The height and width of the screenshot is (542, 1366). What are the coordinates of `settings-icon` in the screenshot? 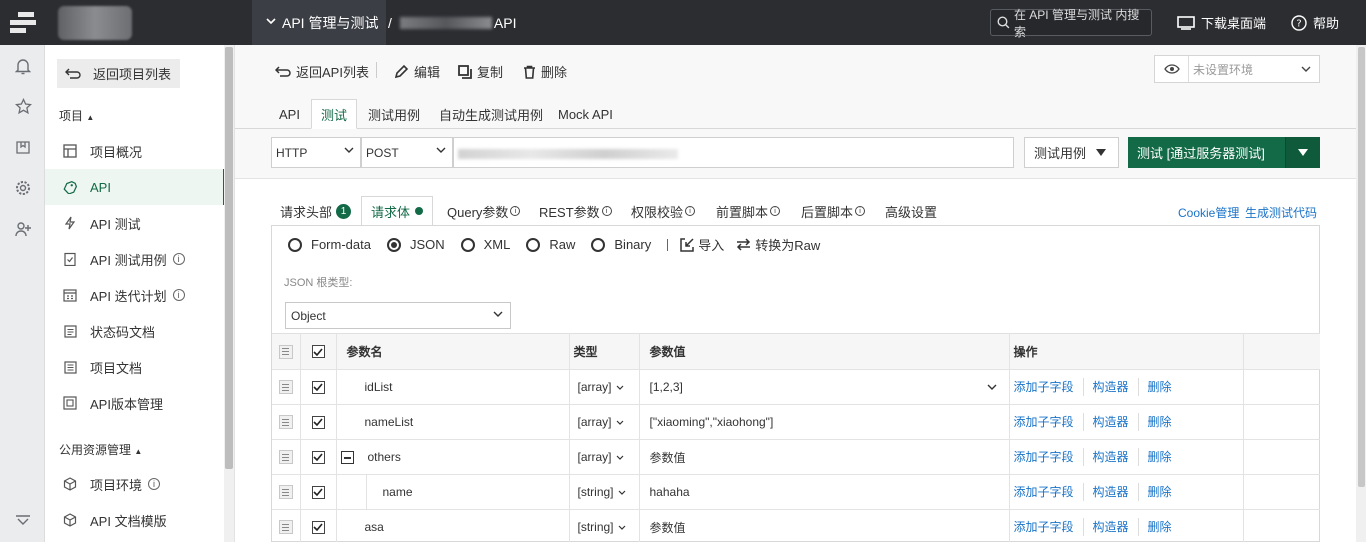 It's located at (23, 188).